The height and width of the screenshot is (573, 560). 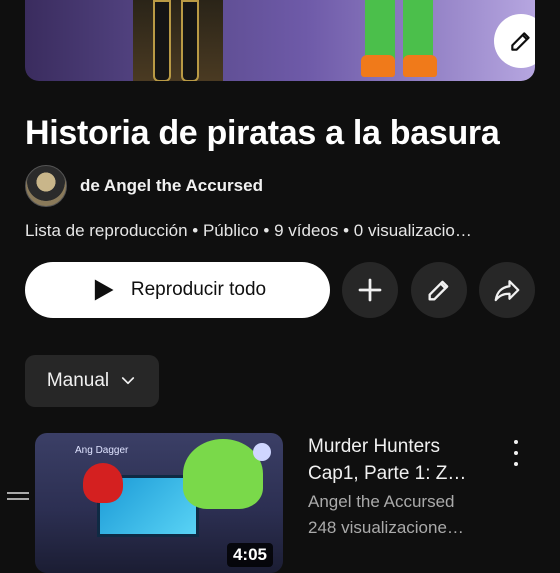 I want to click on banner-character-right, so click(x=395, y=40).